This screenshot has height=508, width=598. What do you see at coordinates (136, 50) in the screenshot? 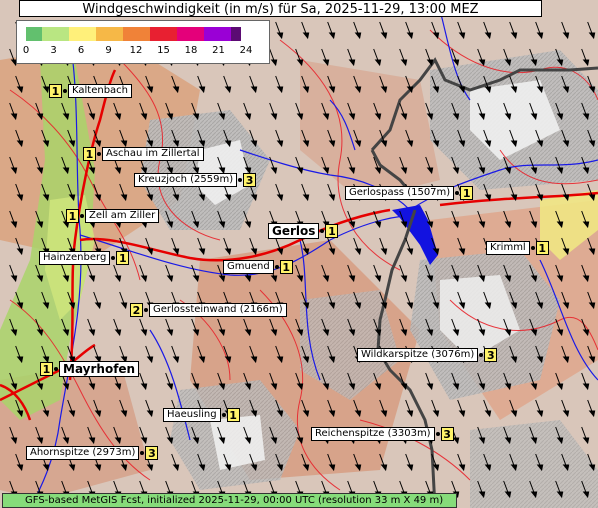
I see `legend-tick-label: 12` at bounding box center [136, 50].